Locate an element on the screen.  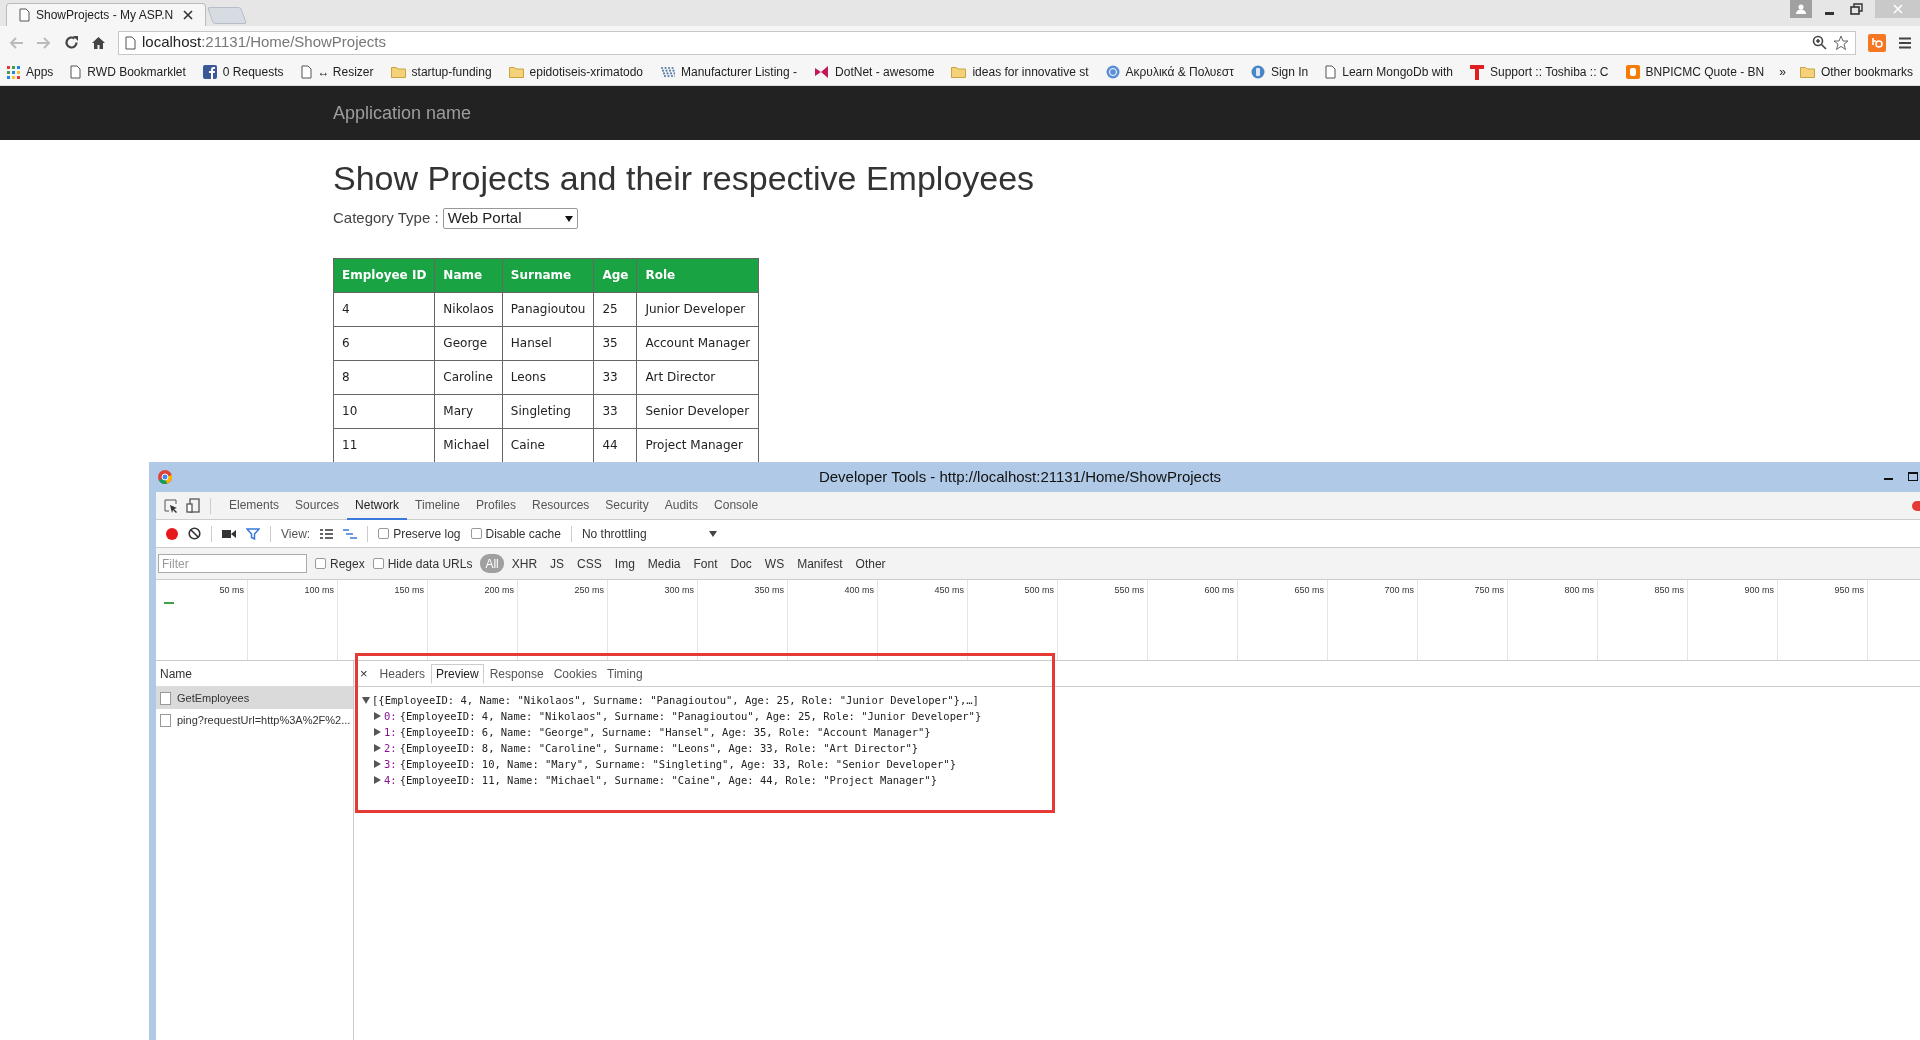
maximize-icon is located at coordinates (1913, 477).